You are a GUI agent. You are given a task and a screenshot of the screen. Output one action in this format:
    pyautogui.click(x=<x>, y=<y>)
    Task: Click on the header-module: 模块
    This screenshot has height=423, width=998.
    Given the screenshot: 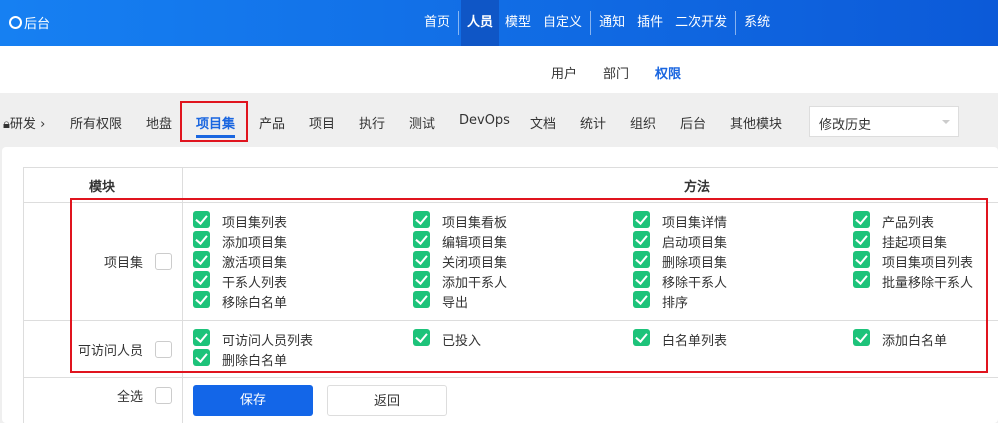 What is the action you would take?
    pyautogui.click(x=102, y=187)
    